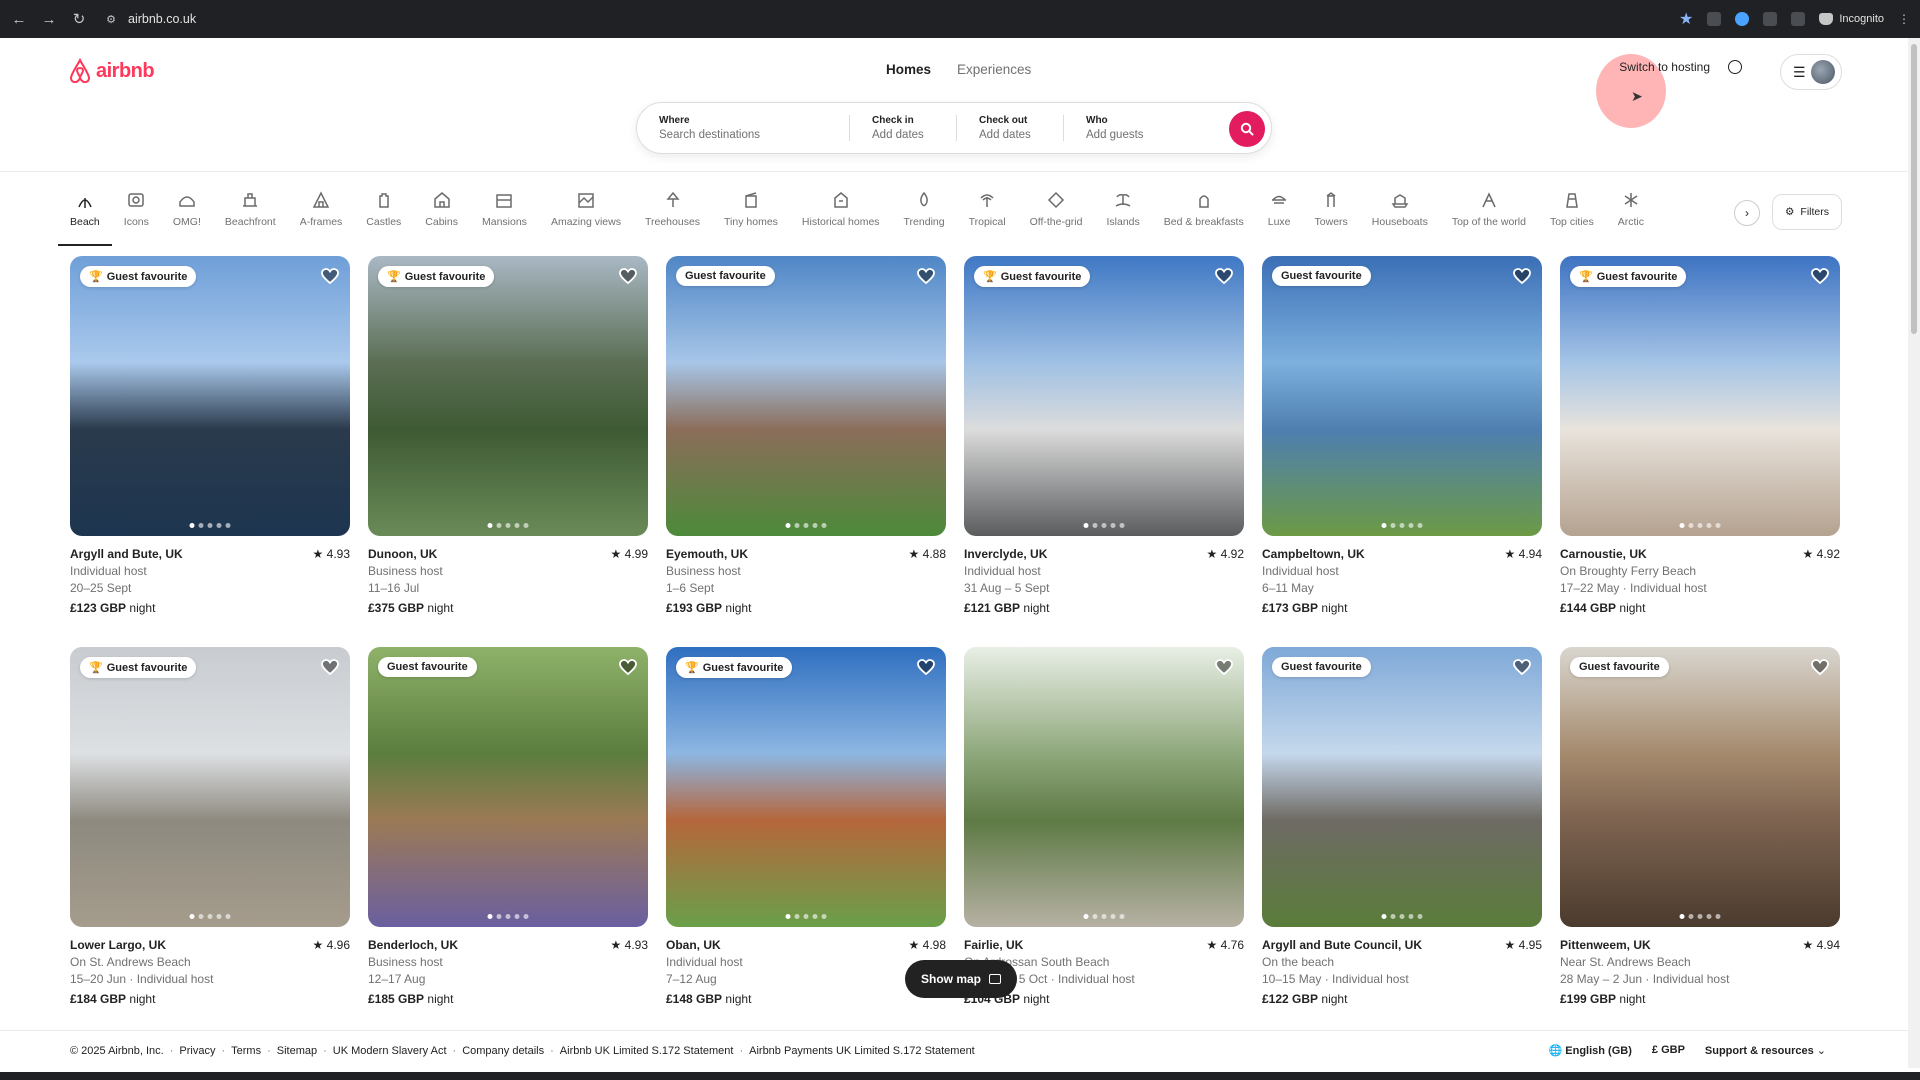 The image size is (1920, 1080). Describe the element at coordinates (743, 128) in the screenshot. I see `where-field: Where Search destinations` at that location.